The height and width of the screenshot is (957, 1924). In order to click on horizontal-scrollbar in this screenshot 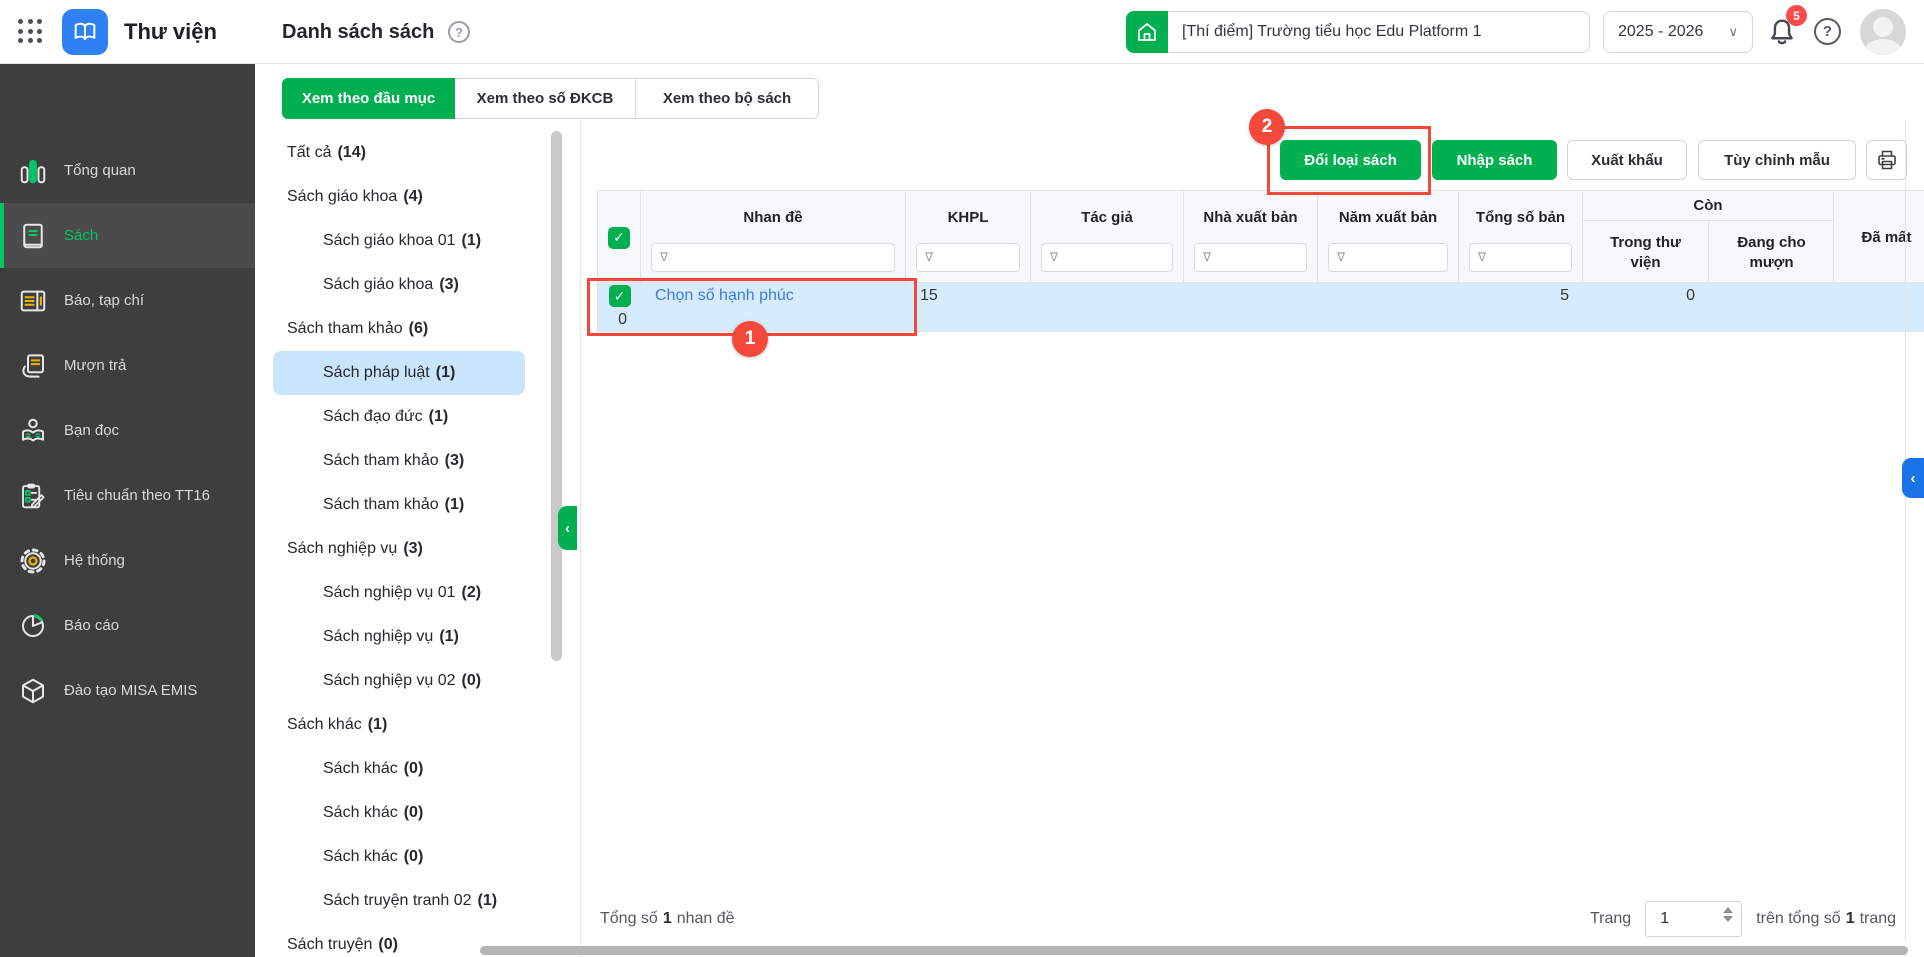, I will do `click(1194, 950)`.